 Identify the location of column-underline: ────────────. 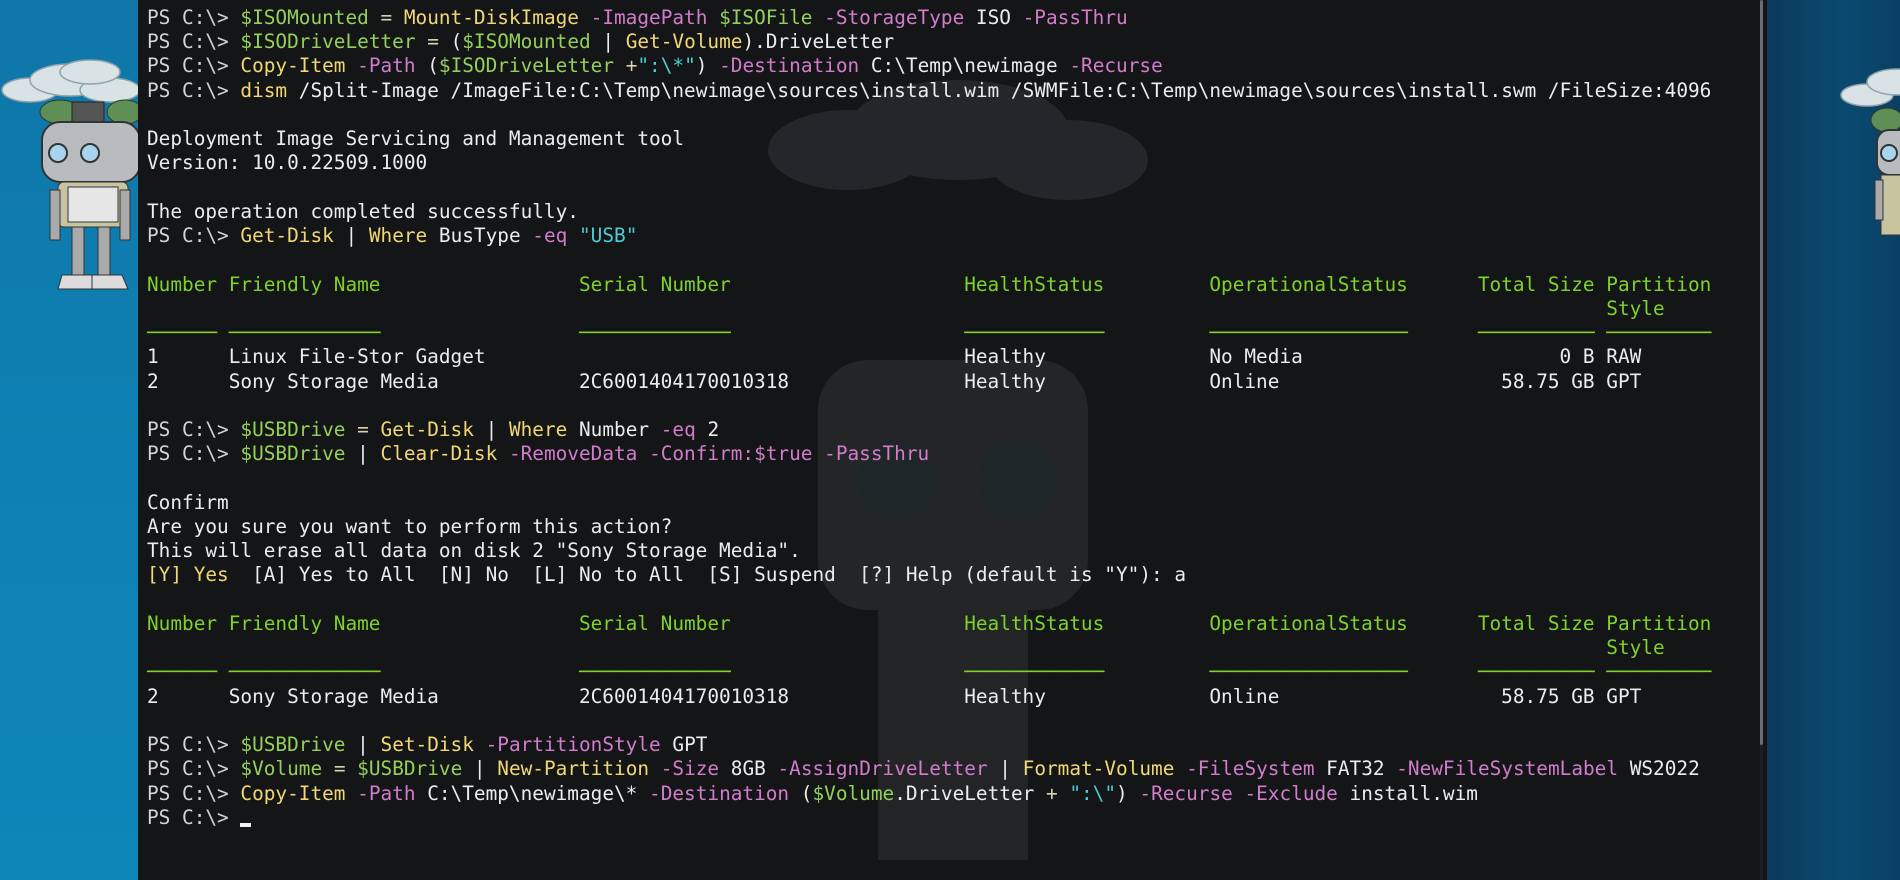
(1034, 672).